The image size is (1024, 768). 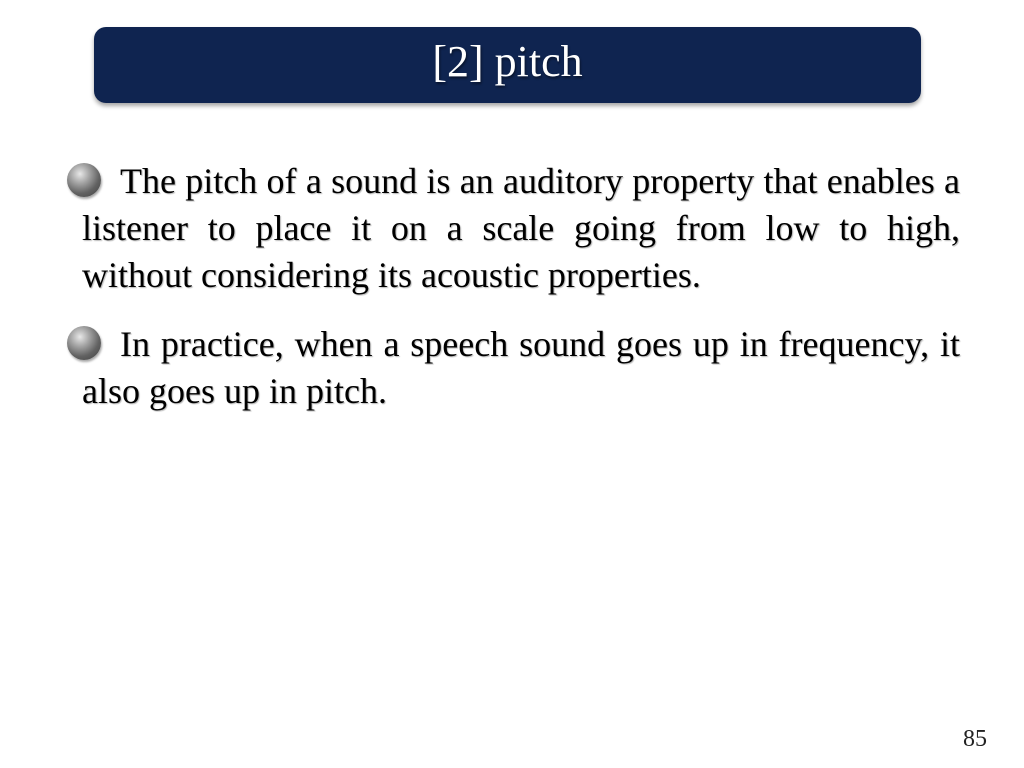 I want to click on title-bar: [2] pitch, so click(x=507, y=65).